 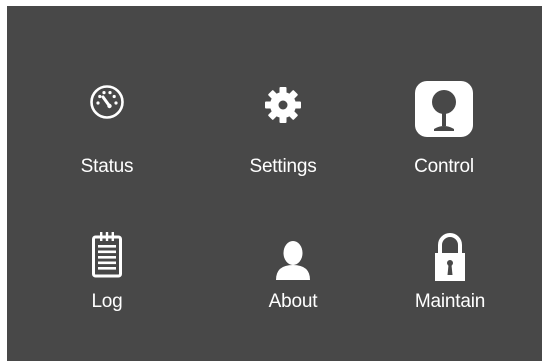 I want to click on menu-item-settings: Settings, so click(x=283, y=135).